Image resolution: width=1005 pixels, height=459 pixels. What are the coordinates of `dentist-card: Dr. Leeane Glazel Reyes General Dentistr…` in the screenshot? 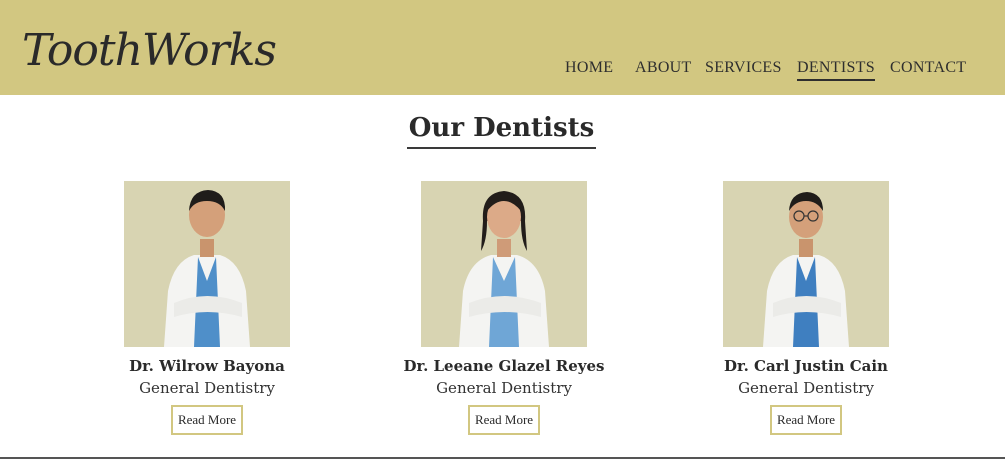 It's located at (504, 308).